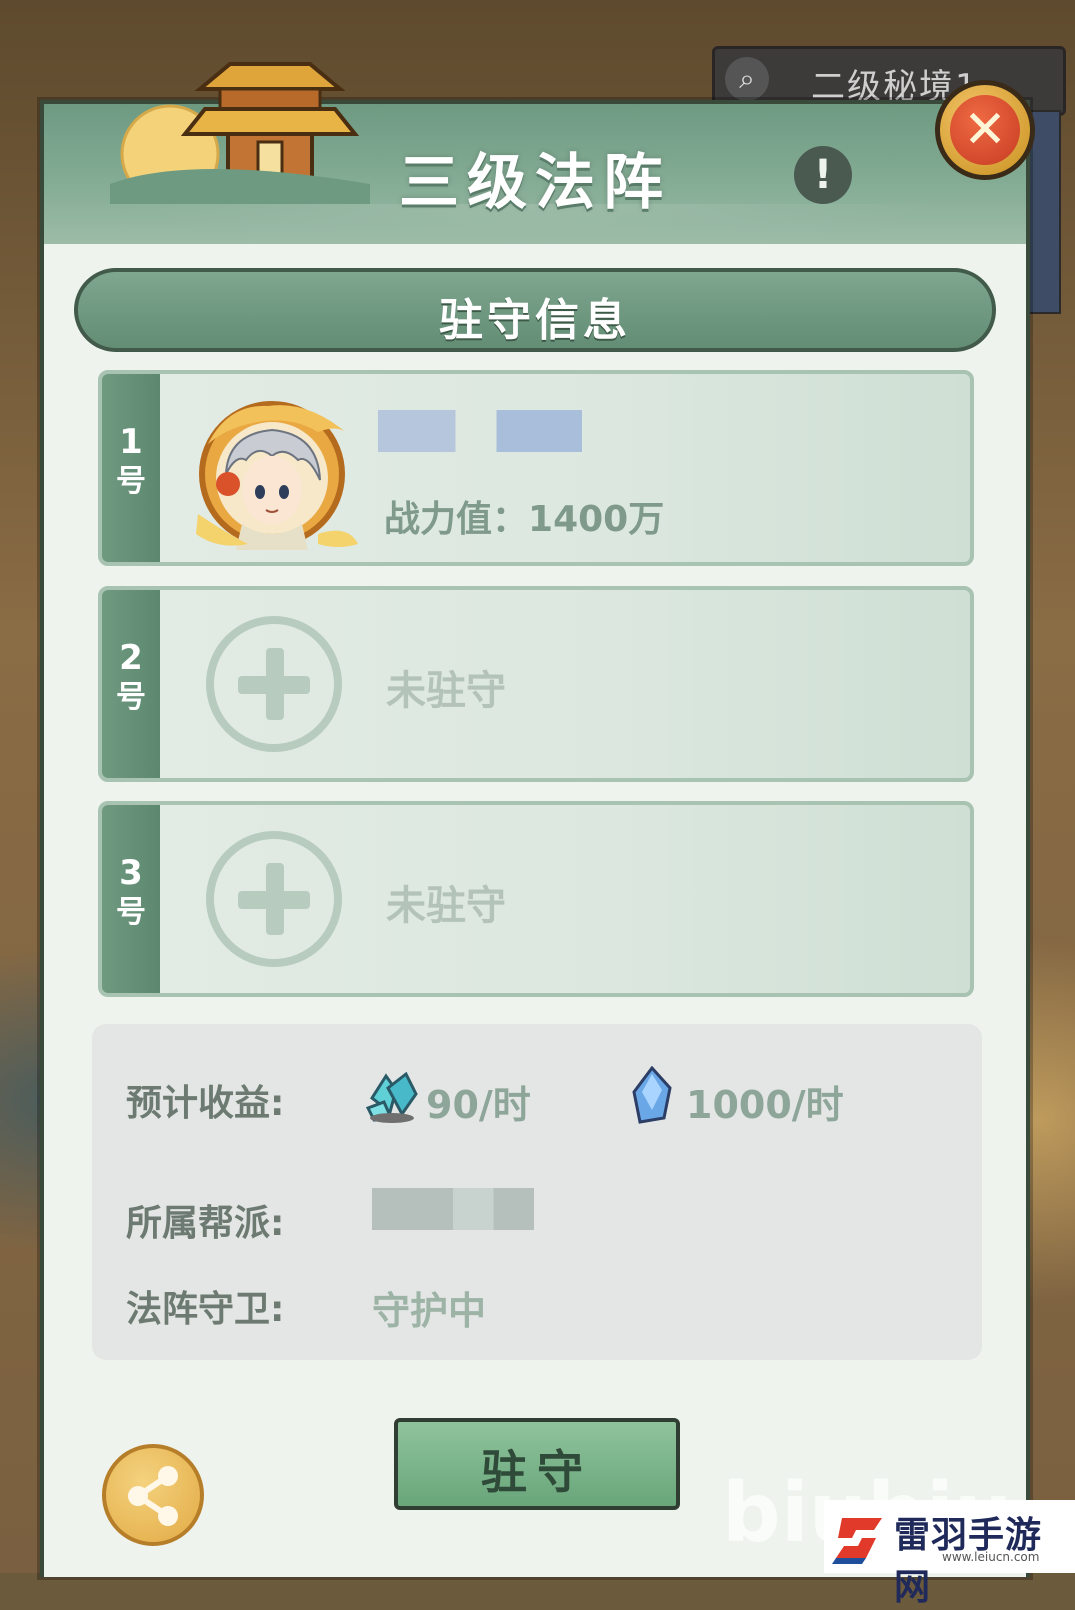  I want to click on garrison-info-header: 驻守信息, so click(535, 310).